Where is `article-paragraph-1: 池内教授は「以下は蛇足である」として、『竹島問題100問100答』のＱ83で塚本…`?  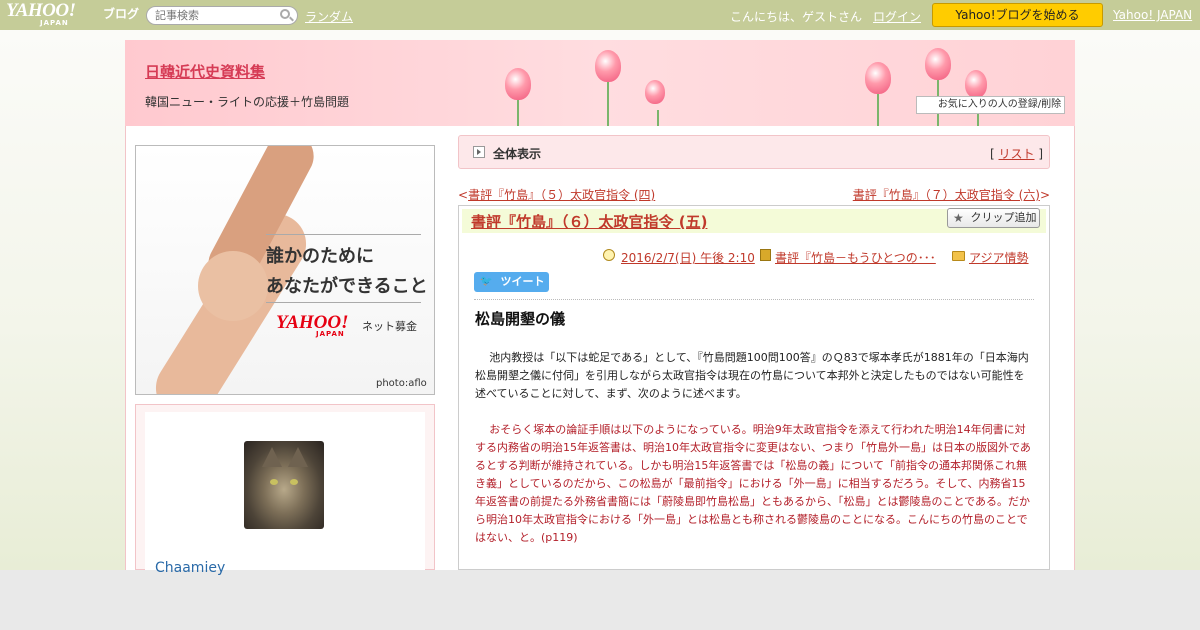 article-paragraph-1: 池内教授は「以下は蛇足である」として、『竹島問題100問100答』のＱ83で塚本… is located at coordinates (752, 375).